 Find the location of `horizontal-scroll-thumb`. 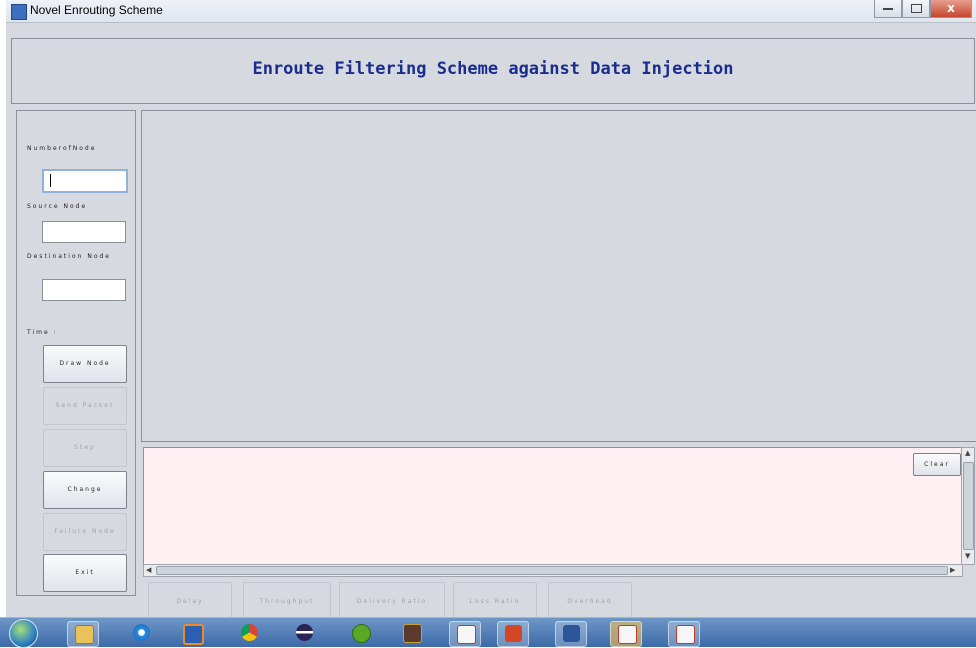

horizontal-scroll-thumb is located at coordinates (552, 570).